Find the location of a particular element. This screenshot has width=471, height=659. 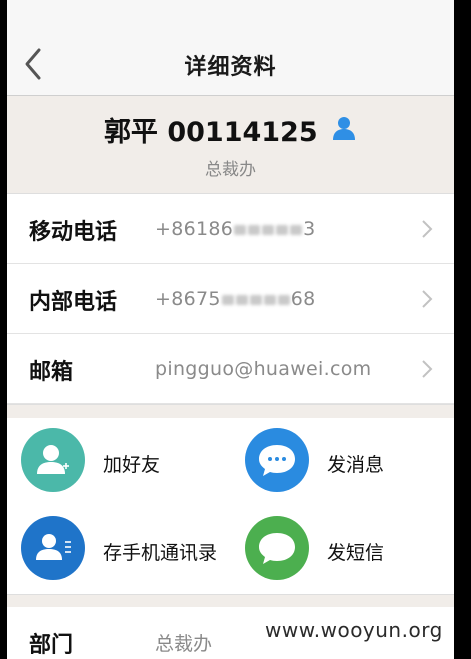

watermark: www.wooyun.org is located at coordinates (354, 630).